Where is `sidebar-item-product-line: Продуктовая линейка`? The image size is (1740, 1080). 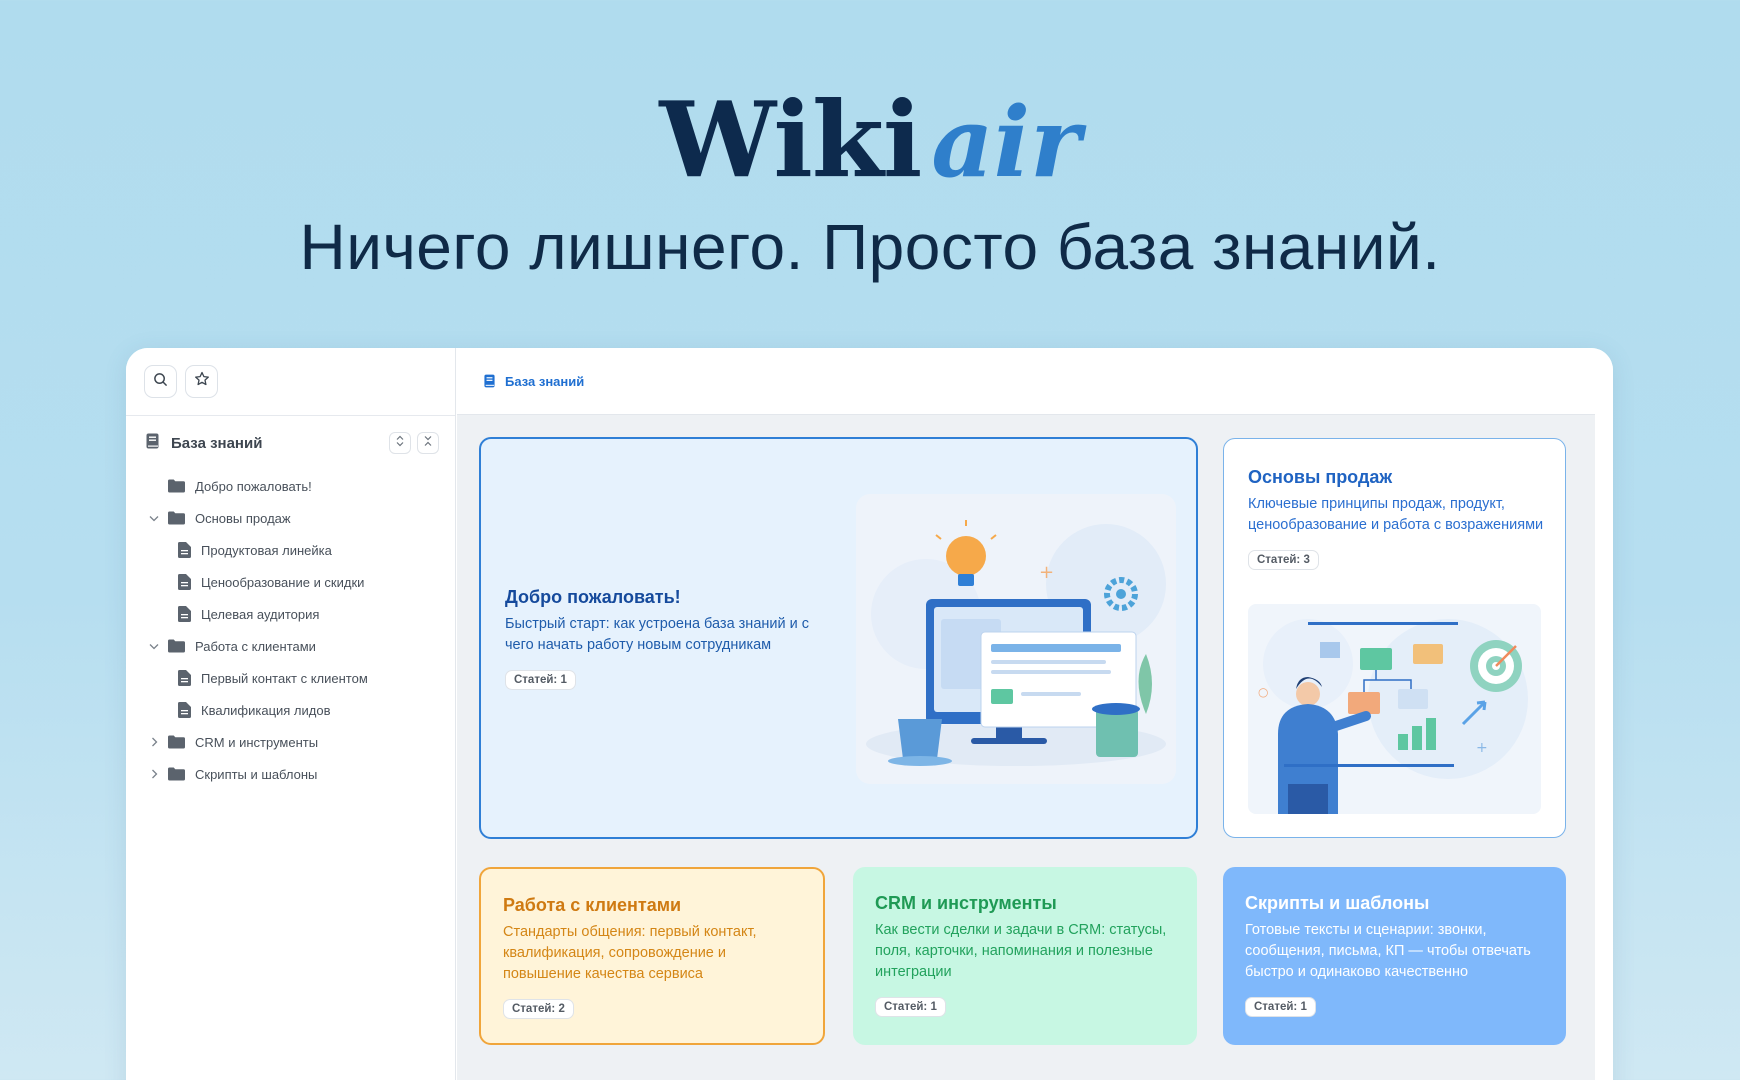
sidebar-item-product-line: Продуктовая линейка is located at coordinates (290, 550).